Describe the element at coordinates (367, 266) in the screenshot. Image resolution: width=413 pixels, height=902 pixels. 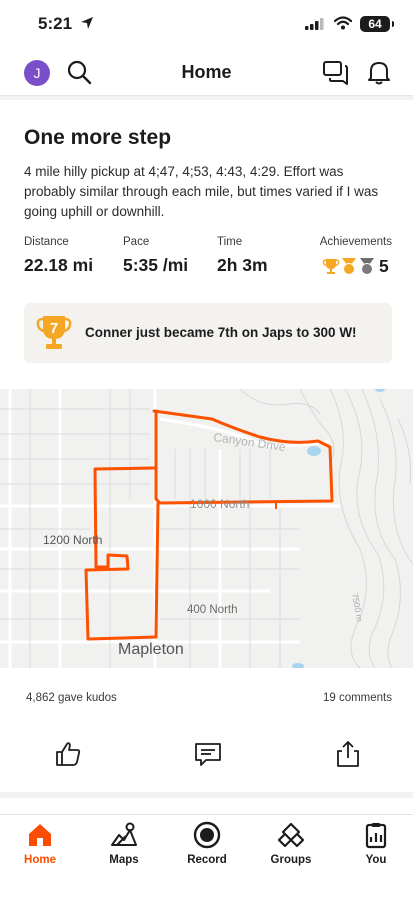
I see `silver-medal-icon` at that location.